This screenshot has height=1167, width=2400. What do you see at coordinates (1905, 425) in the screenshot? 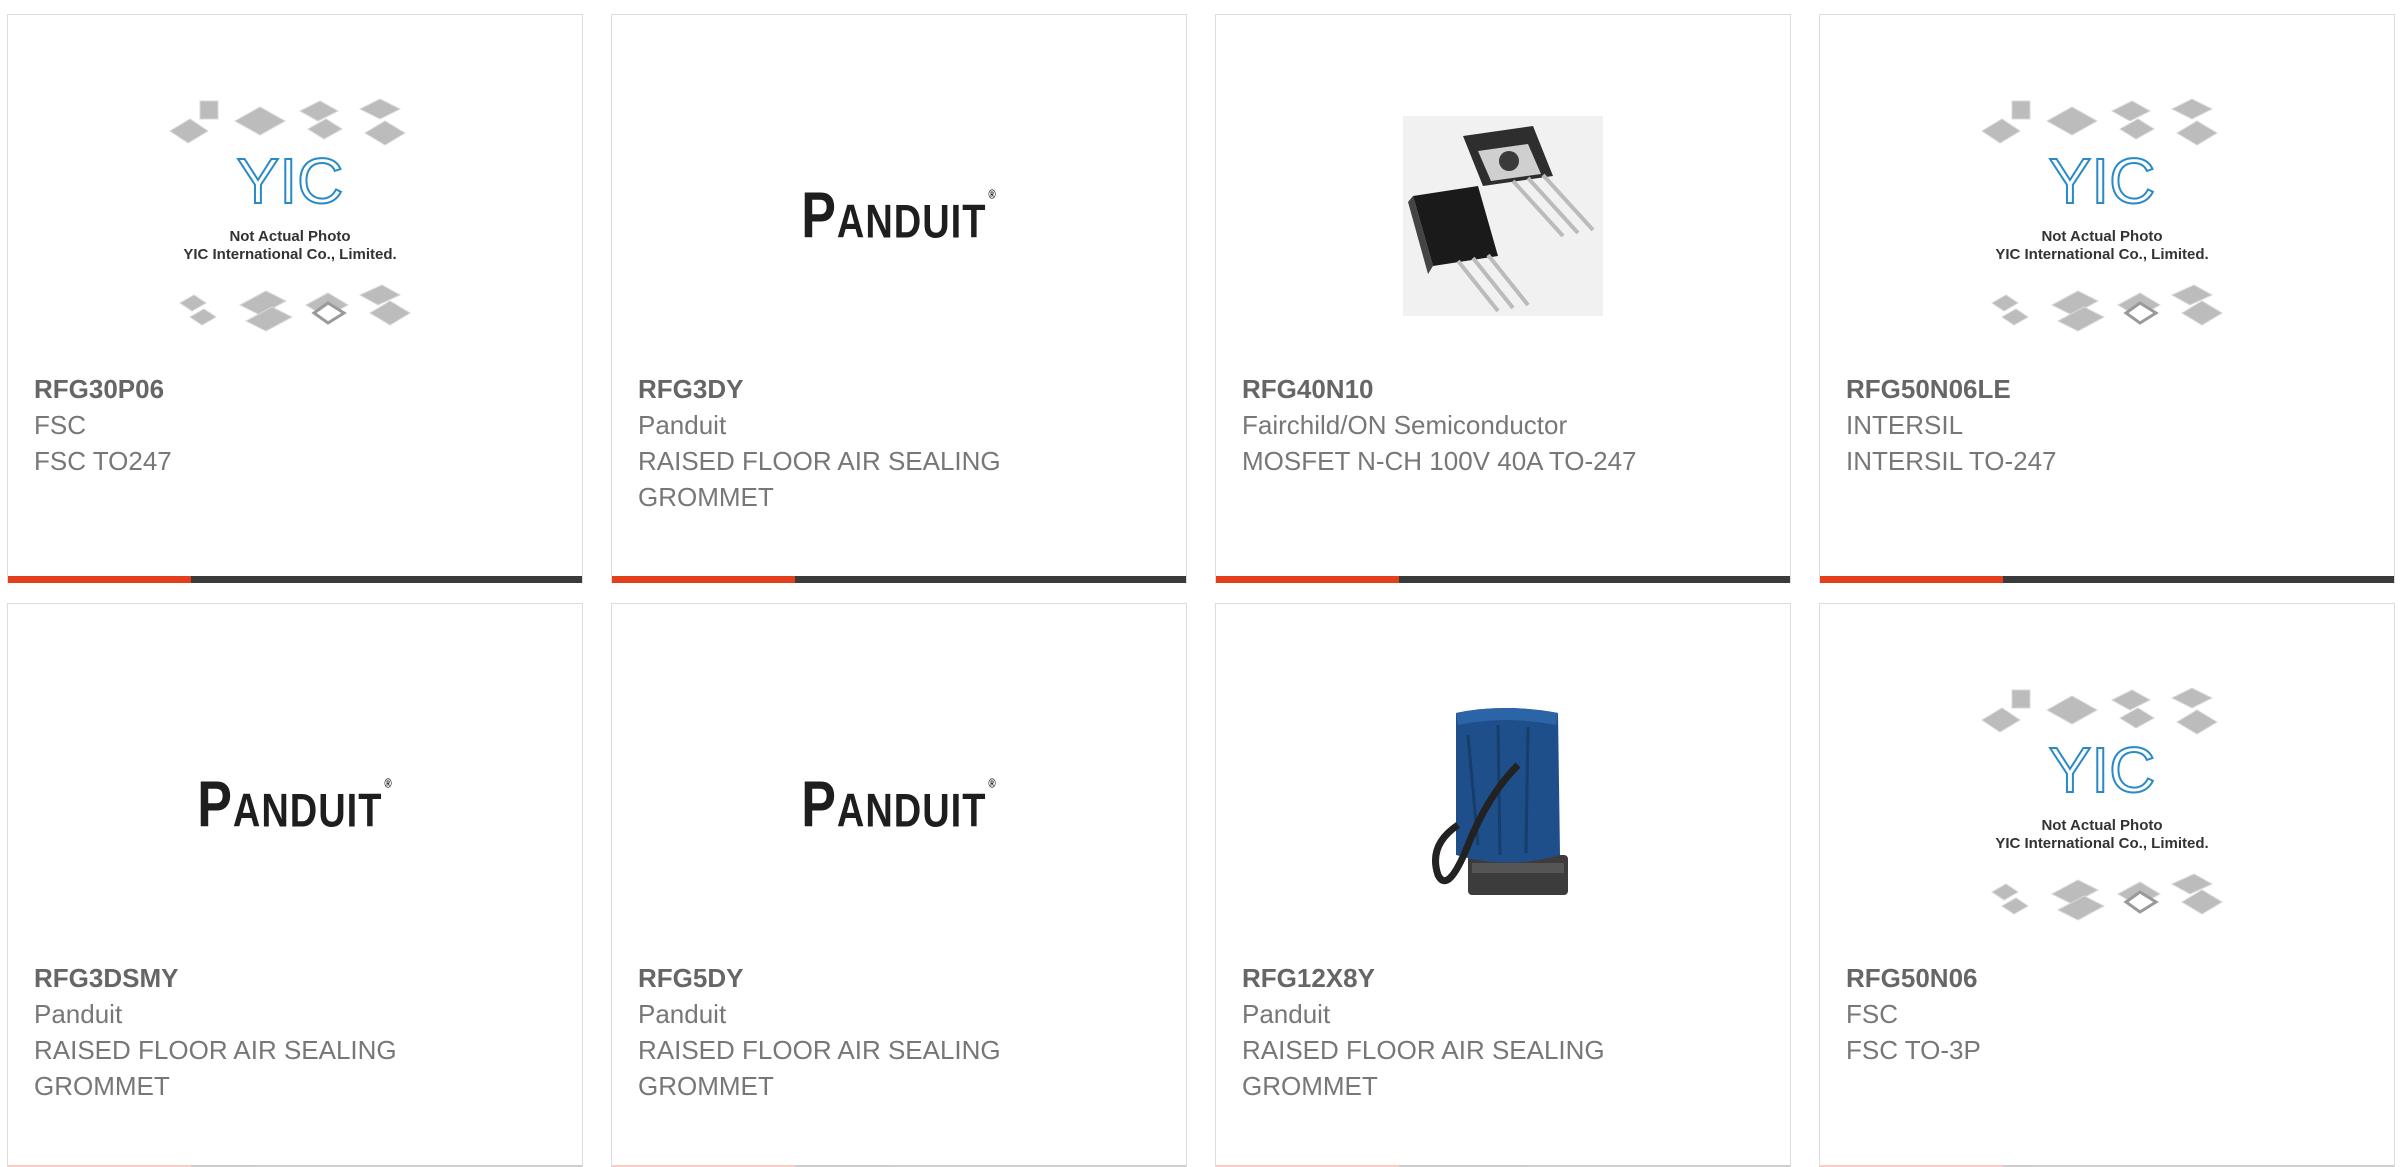
I see `manufacturer: INTERSIL` at bounding box center [1905, 425].